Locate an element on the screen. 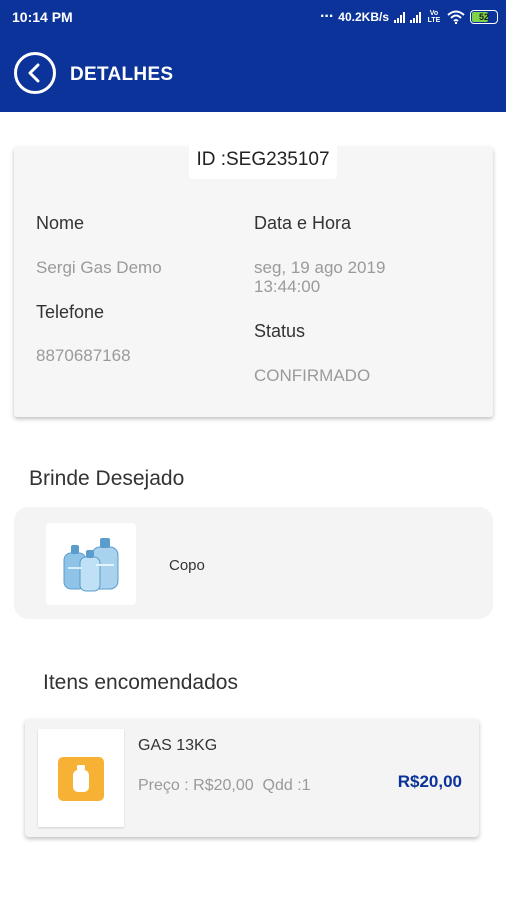 The height and width of the screenshot is (900, 506). wifi-icon is located at coordinates (456, 17).